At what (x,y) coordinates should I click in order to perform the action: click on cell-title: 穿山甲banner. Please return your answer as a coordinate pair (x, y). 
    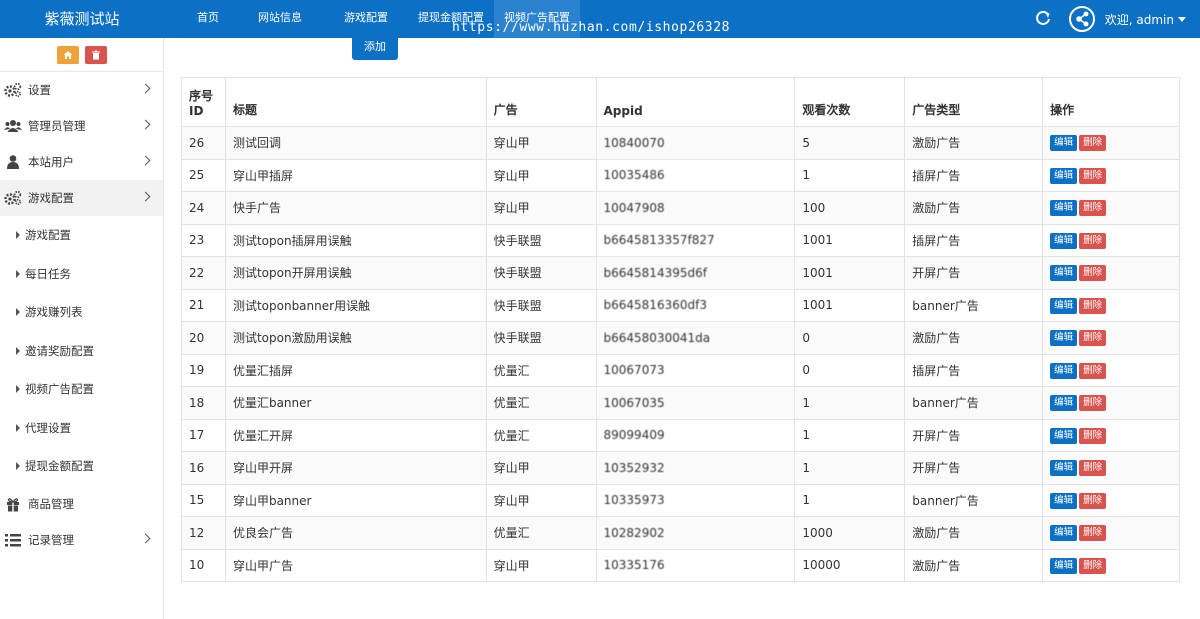
    Looking at the image, I should click on (355, 500).